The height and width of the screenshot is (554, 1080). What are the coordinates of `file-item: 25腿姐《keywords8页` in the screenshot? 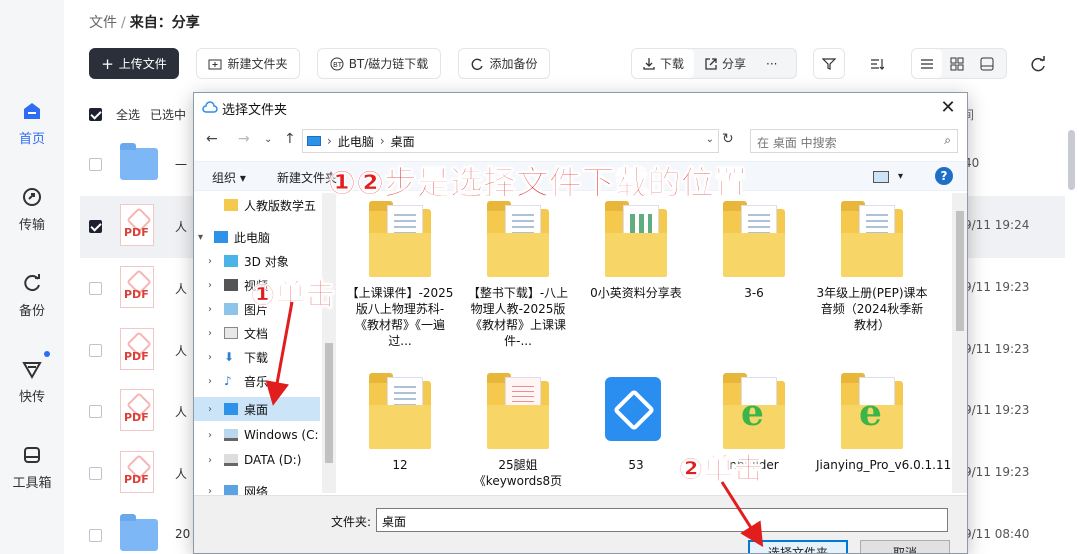 It's located at (518, 429).